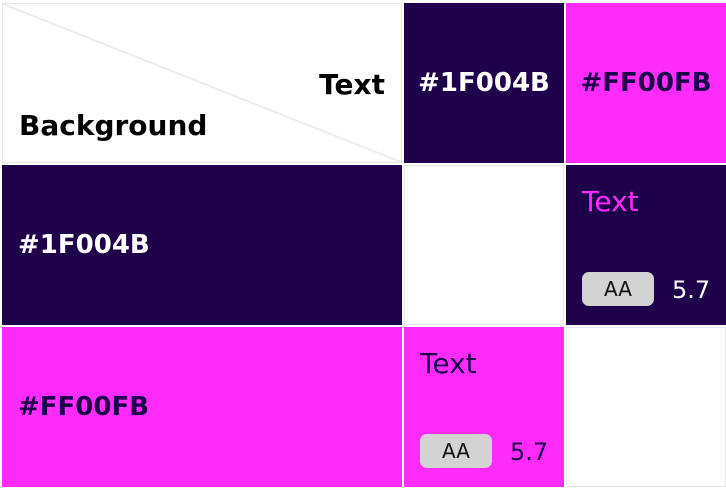  I want to click on text-axis-label: Text, so click(352, 84).